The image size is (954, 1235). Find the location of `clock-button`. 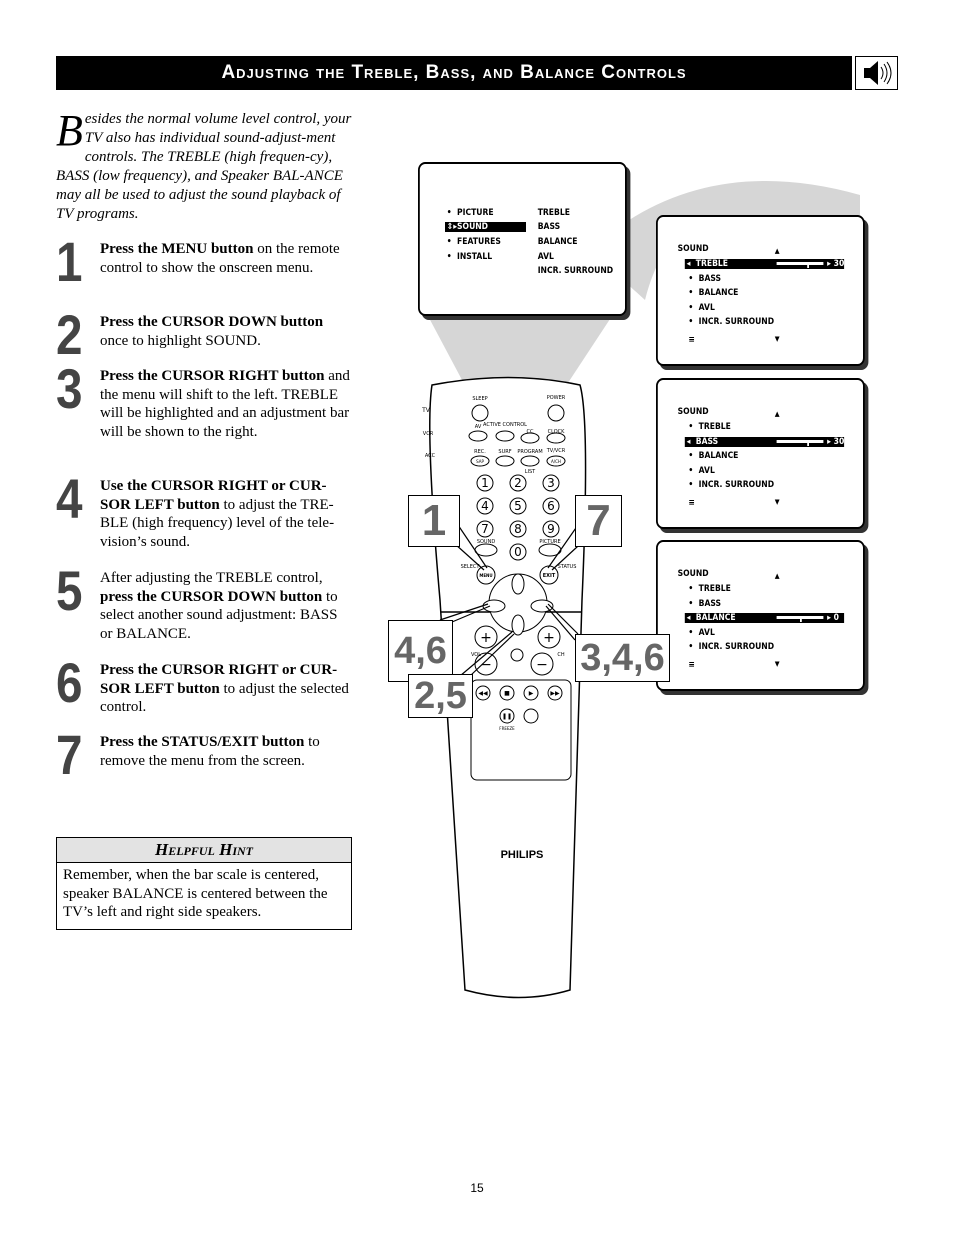

clock-button is located at coordinates (556, 438).